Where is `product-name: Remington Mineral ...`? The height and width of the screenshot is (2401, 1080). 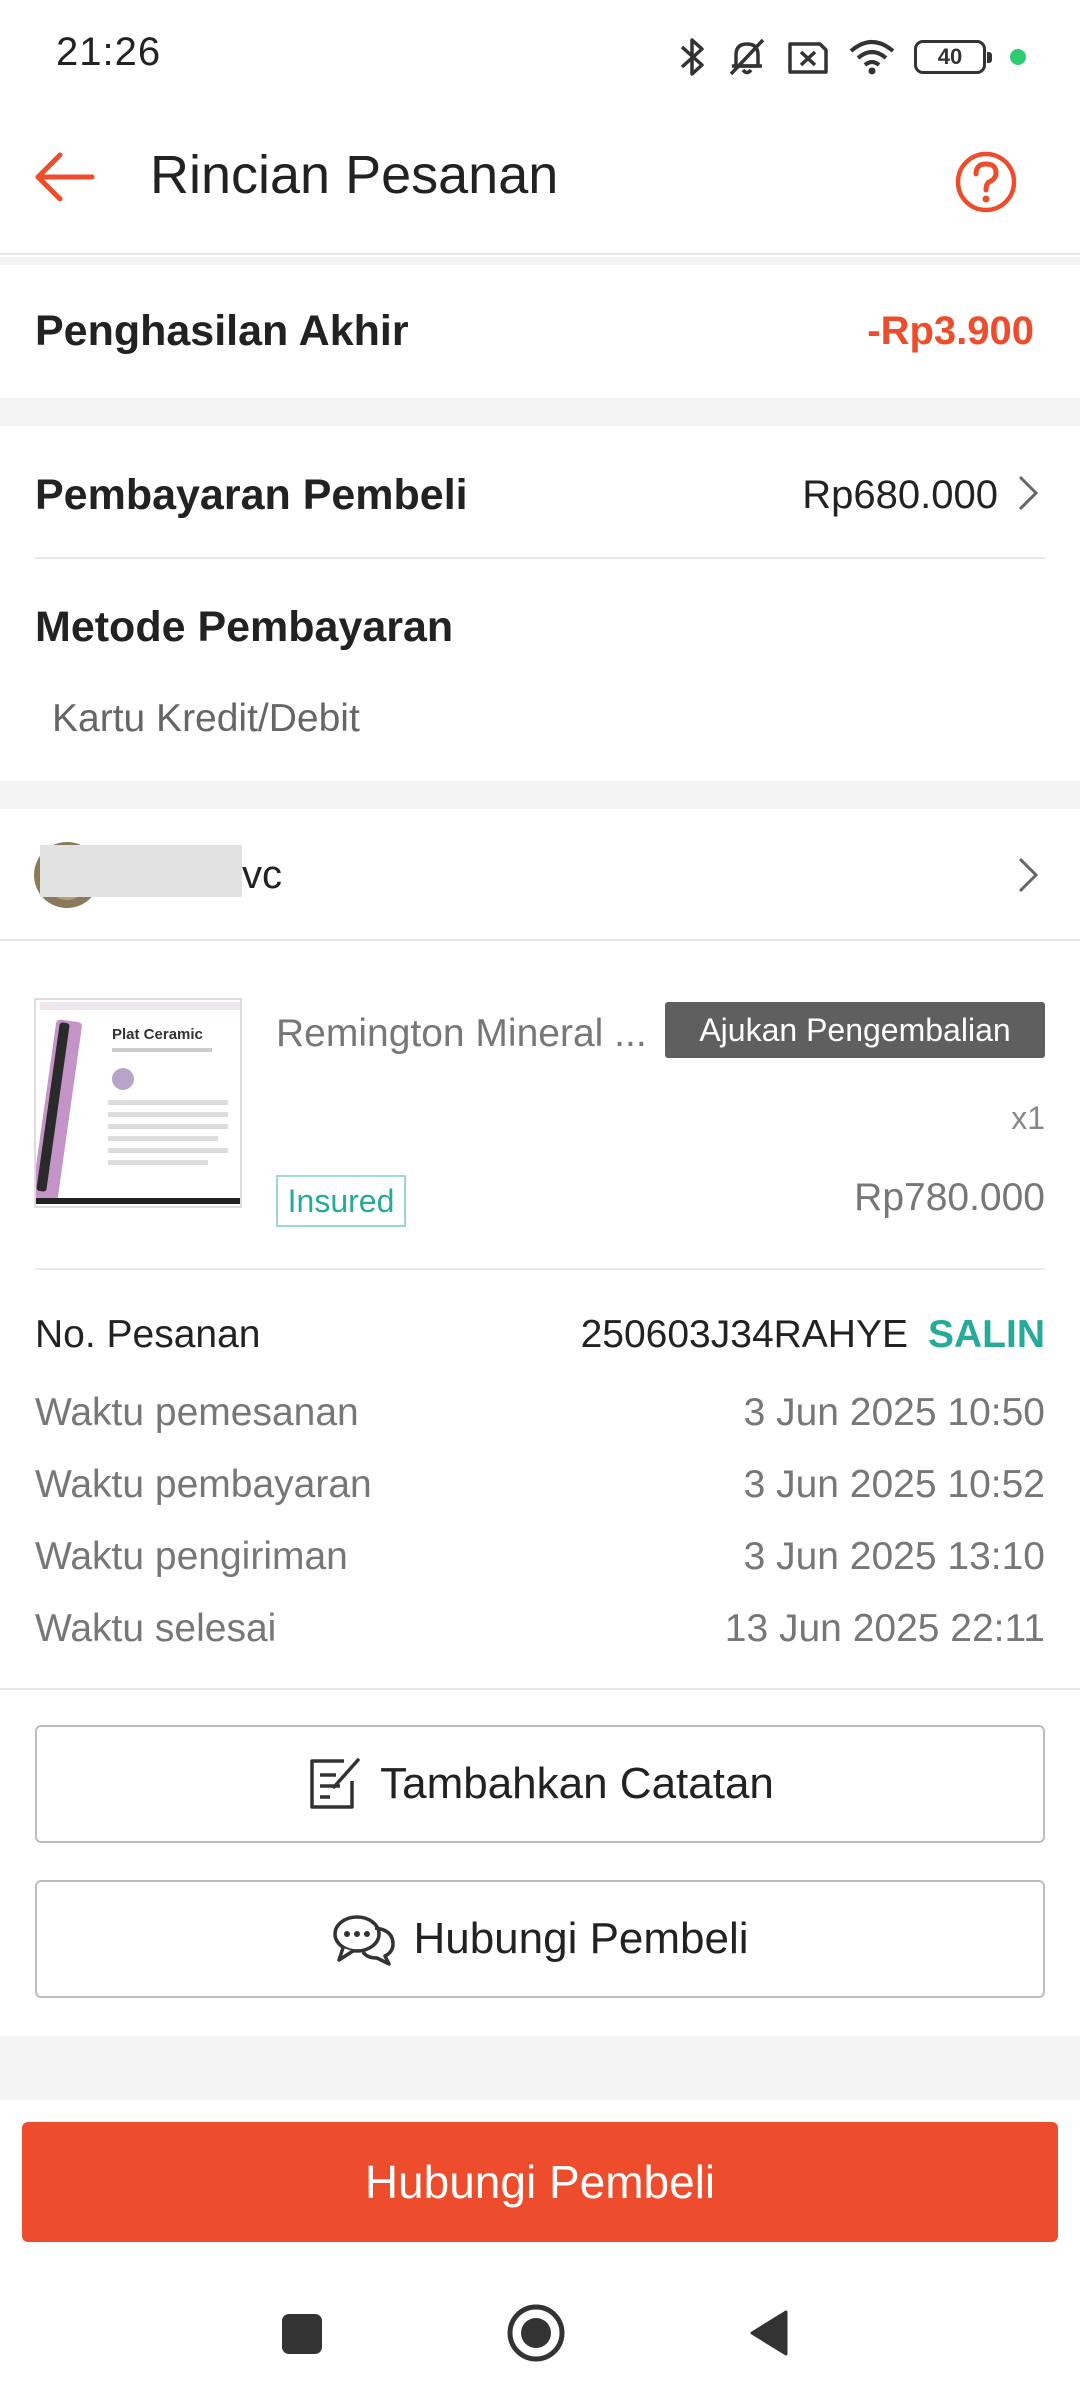
product-name: Remington Mineral ... is located at coordinates (461, 1033).